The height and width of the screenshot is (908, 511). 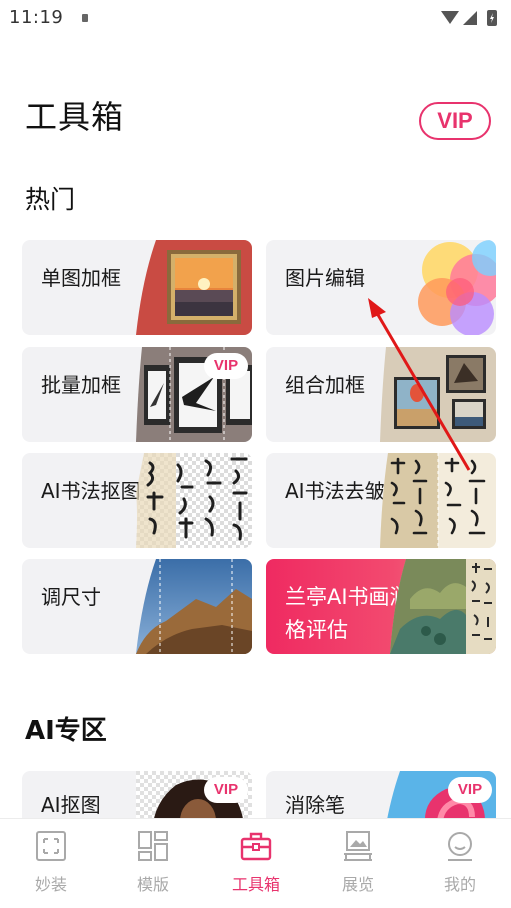 I want to click on nav-item-exhibition: 展览, so click(x=358, y=864).